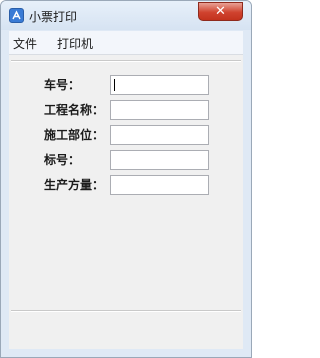 The width and height of the screenshot is (320, 358). Describe the element at coordinates (159, 160) in the screenshot. I see `grade-input` at that location.